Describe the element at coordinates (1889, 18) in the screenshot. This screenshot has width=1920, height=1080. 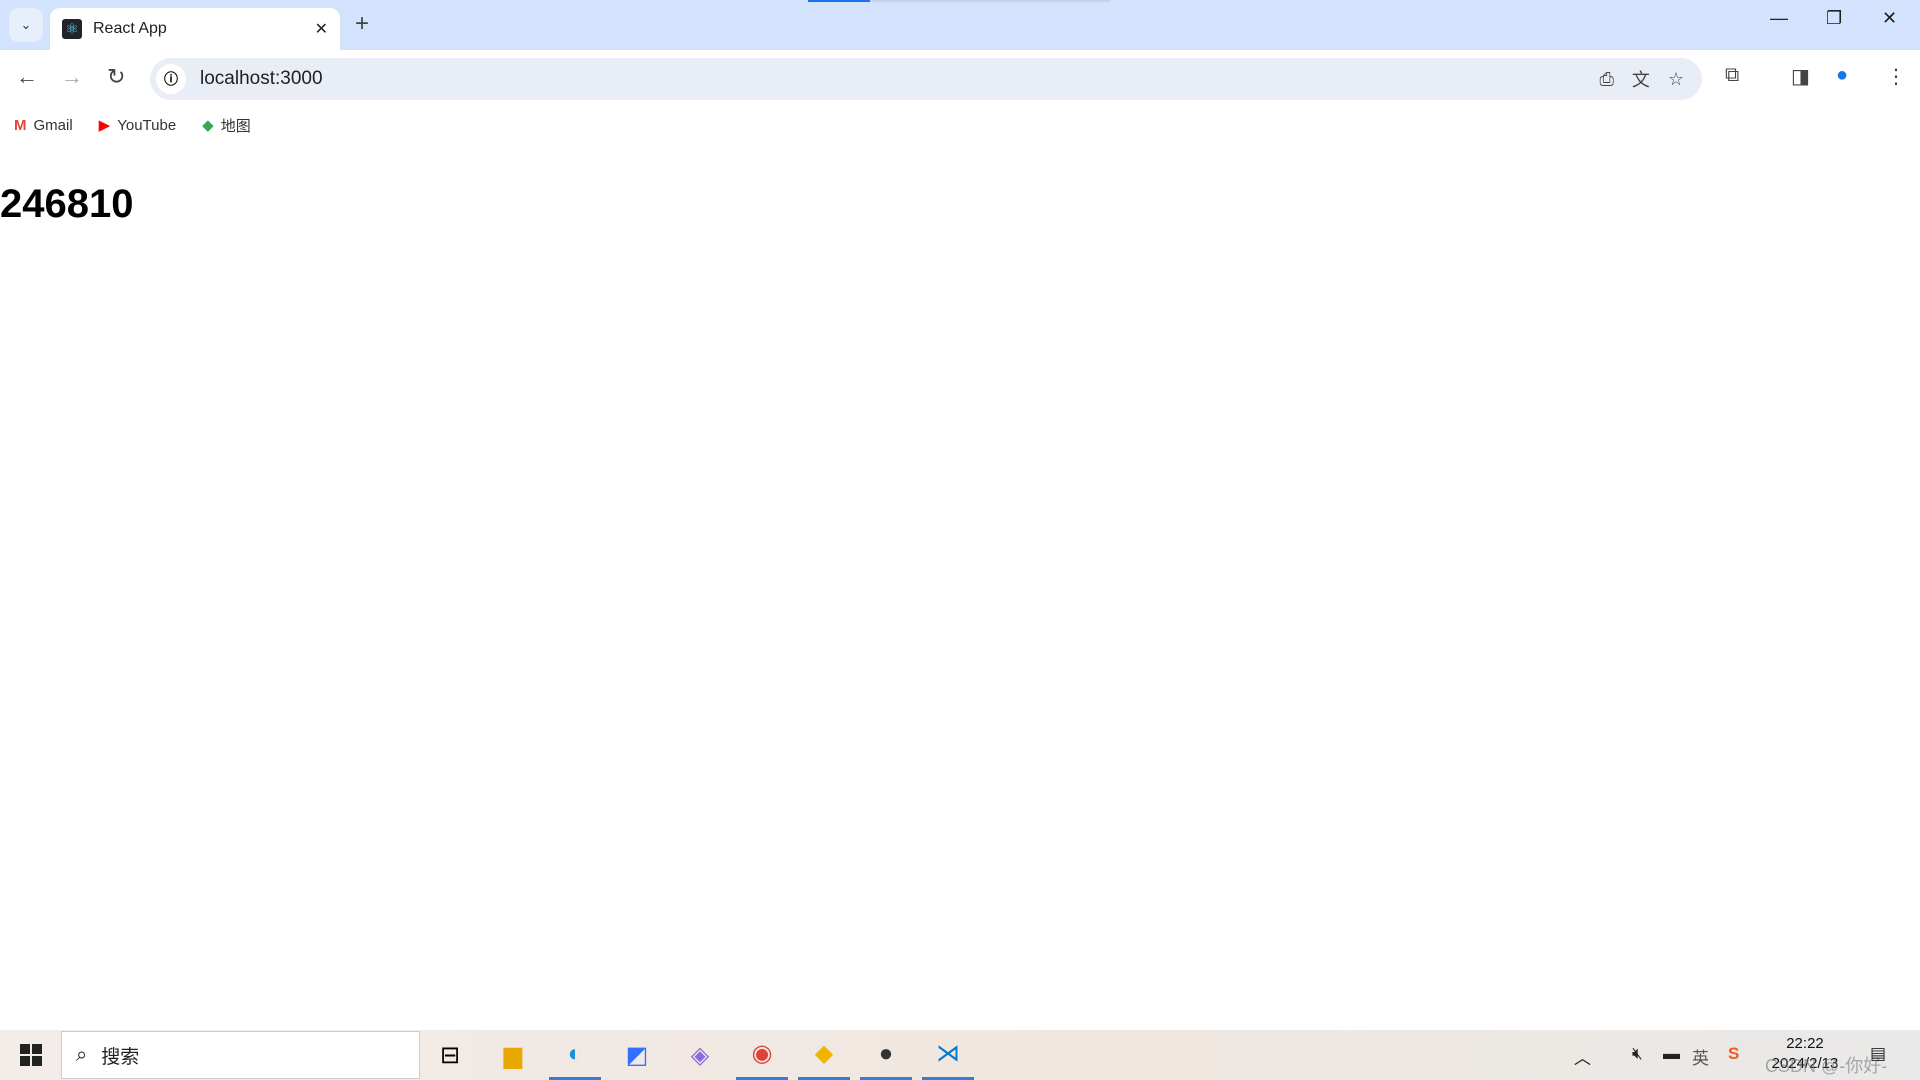
I see `close-window-button: ✕` at that location.